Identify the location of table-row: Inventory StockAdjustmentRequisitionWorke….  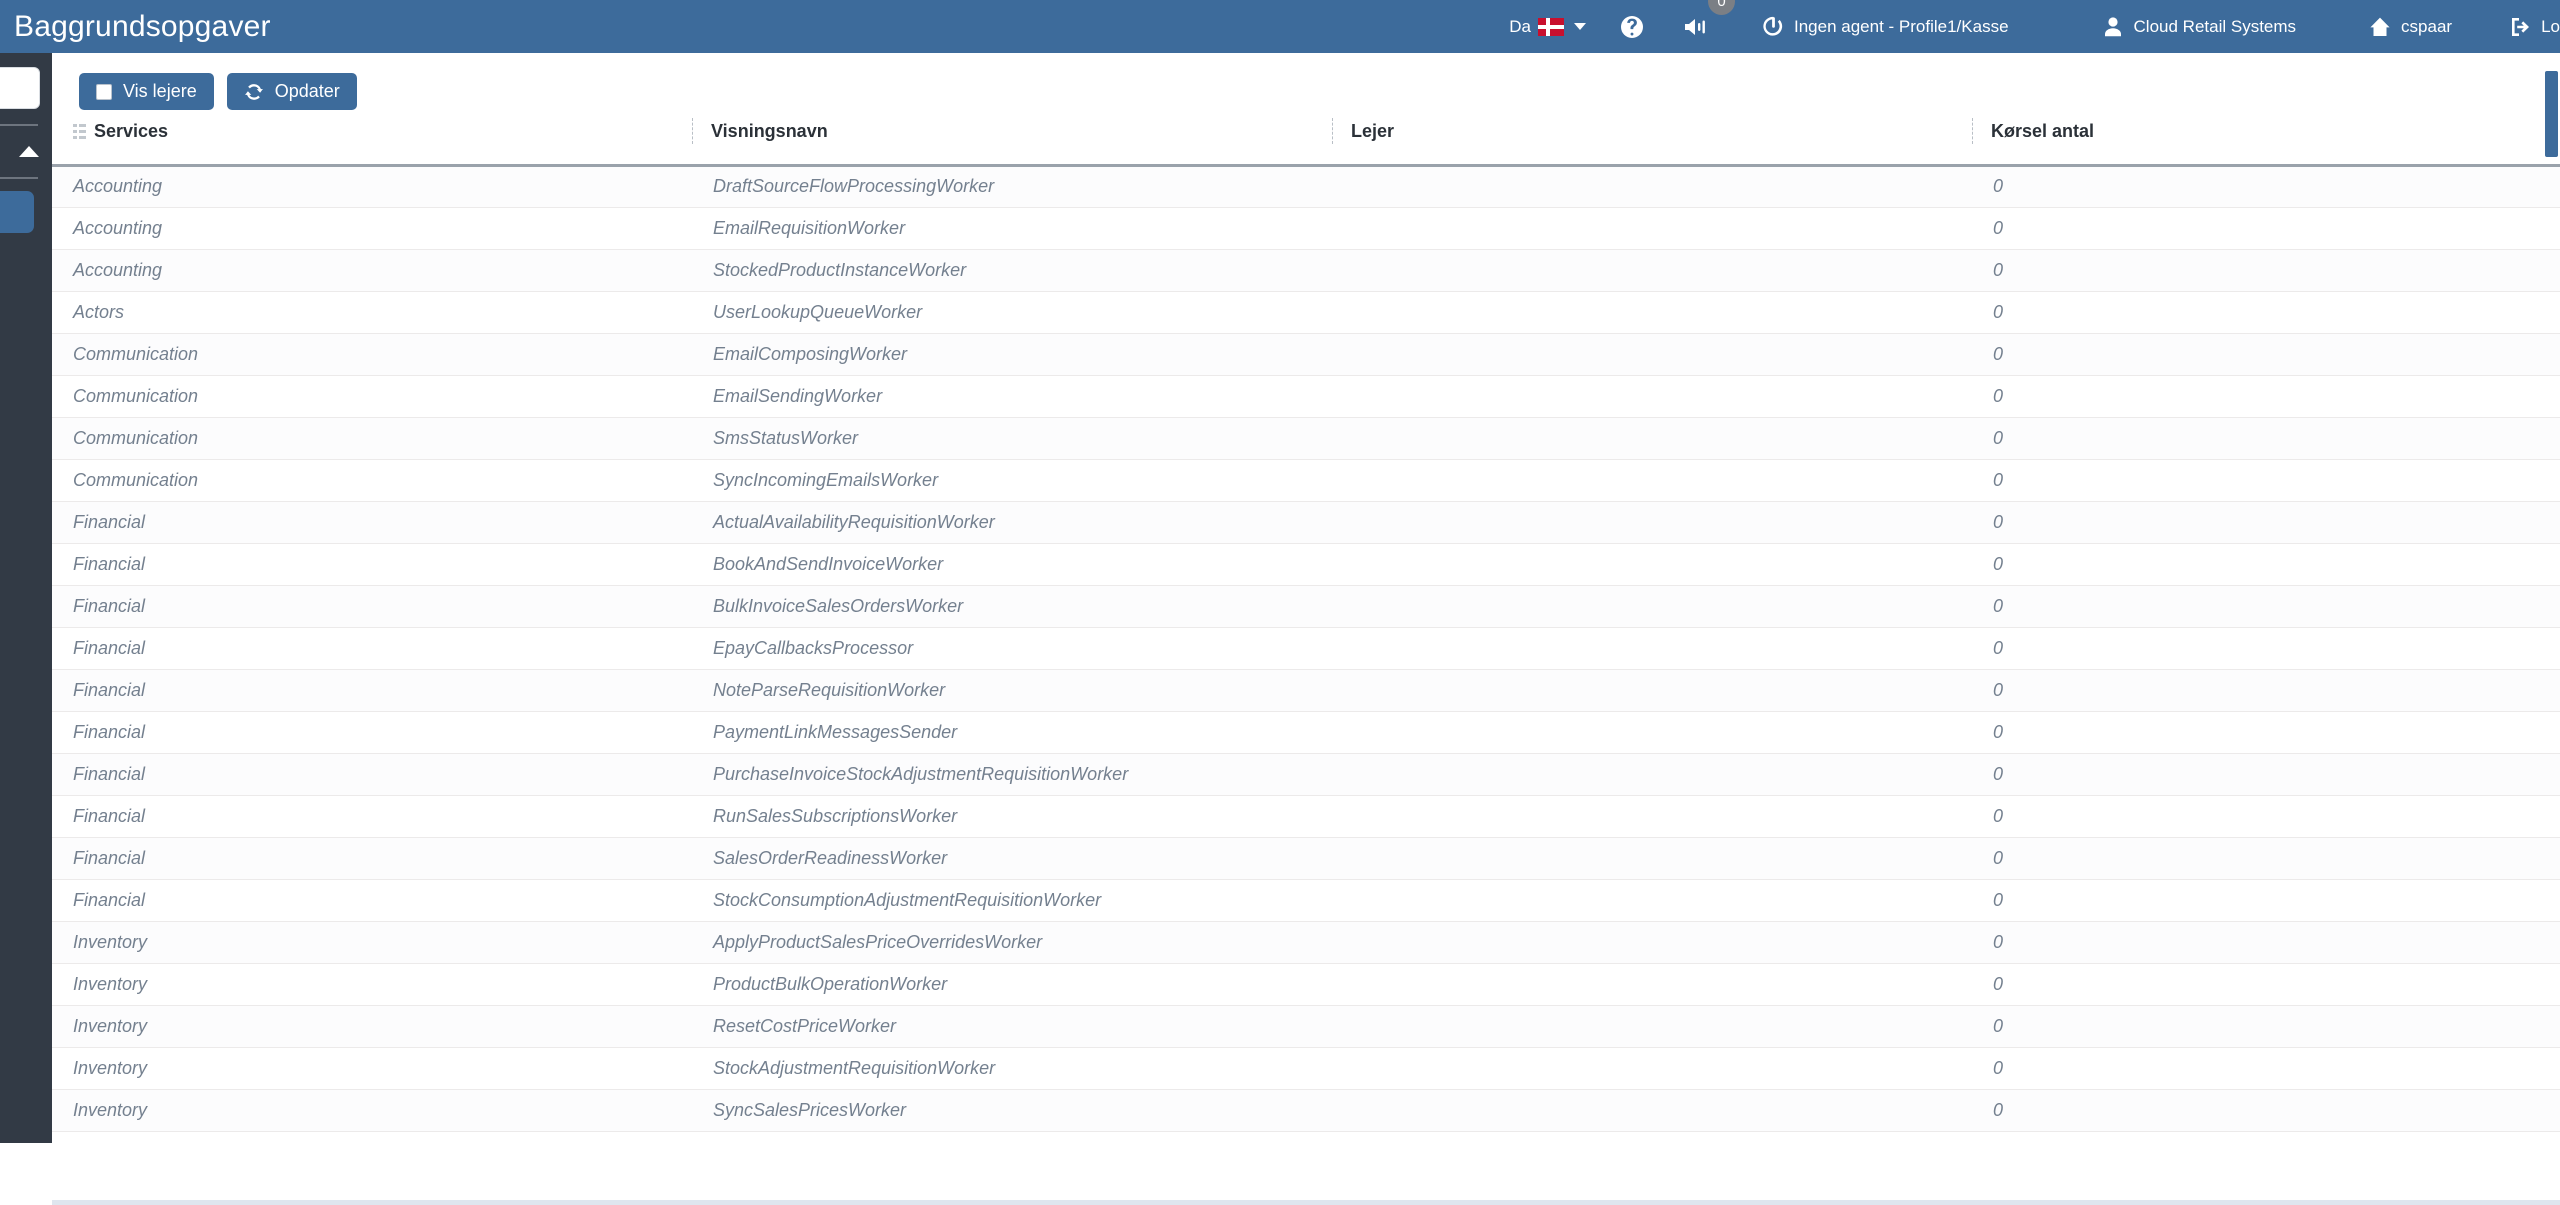
(1306, 1068).